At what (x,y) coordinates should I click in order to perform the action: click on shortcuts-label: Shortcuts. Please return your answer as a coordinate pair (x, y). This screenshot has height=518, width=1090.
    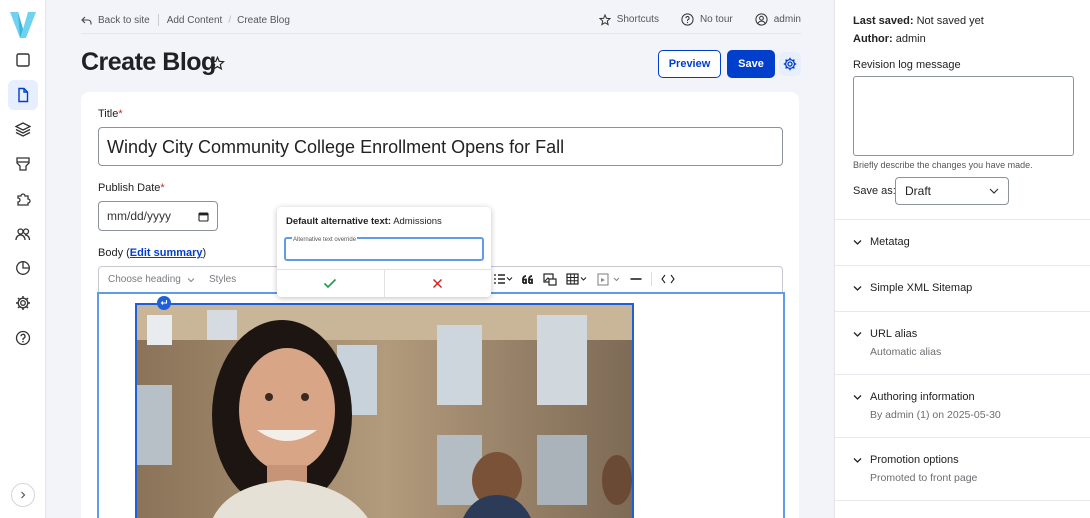
    Looking at the image, I should click on (637, 19).